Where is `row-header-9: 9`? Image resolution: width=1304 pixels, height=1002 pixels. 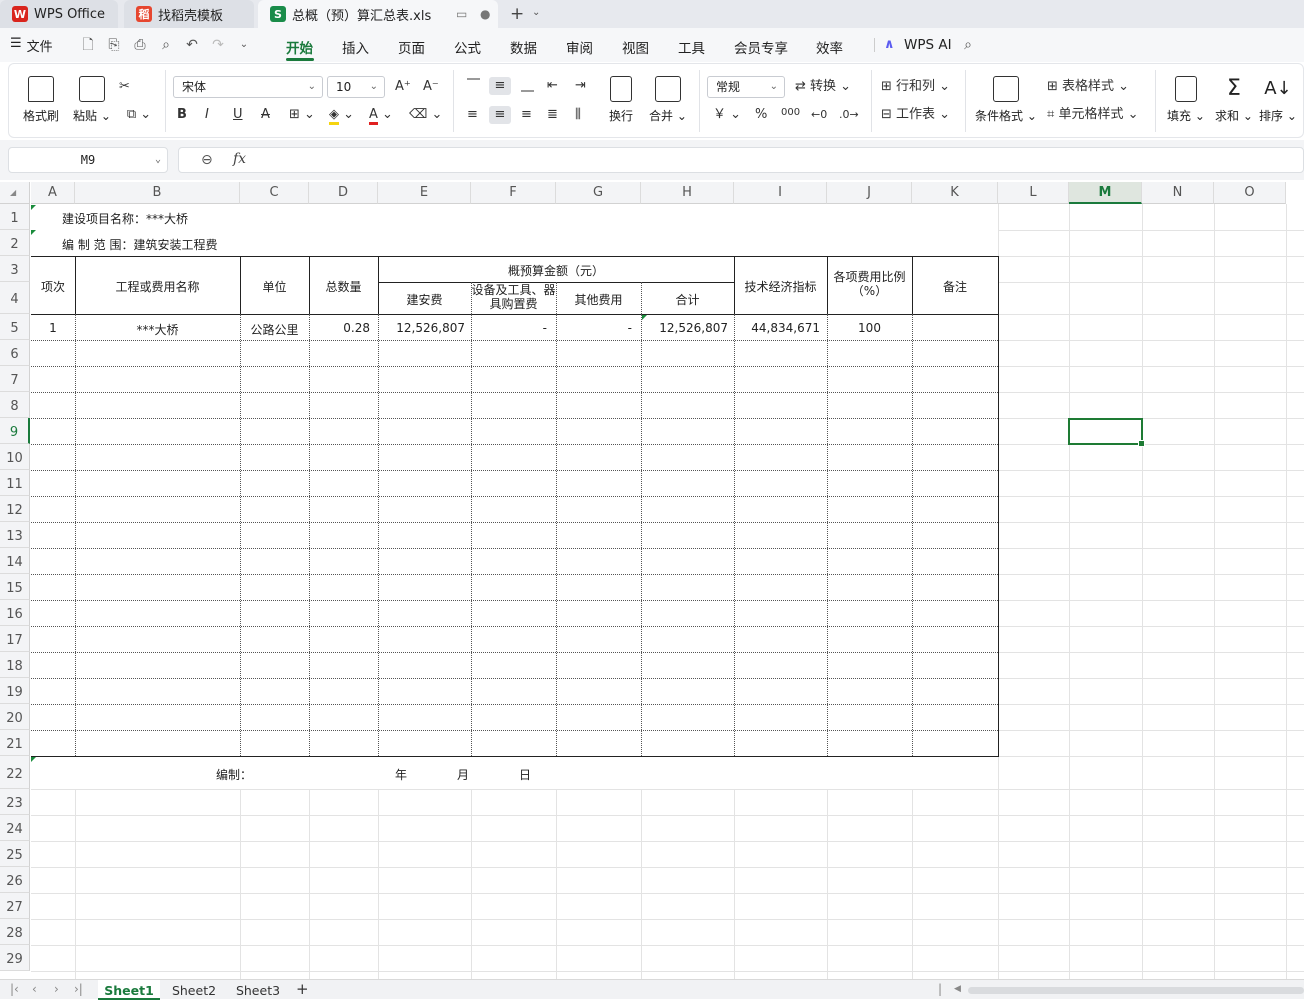 row-header-9: 9 is located at coordinates (15, 431).